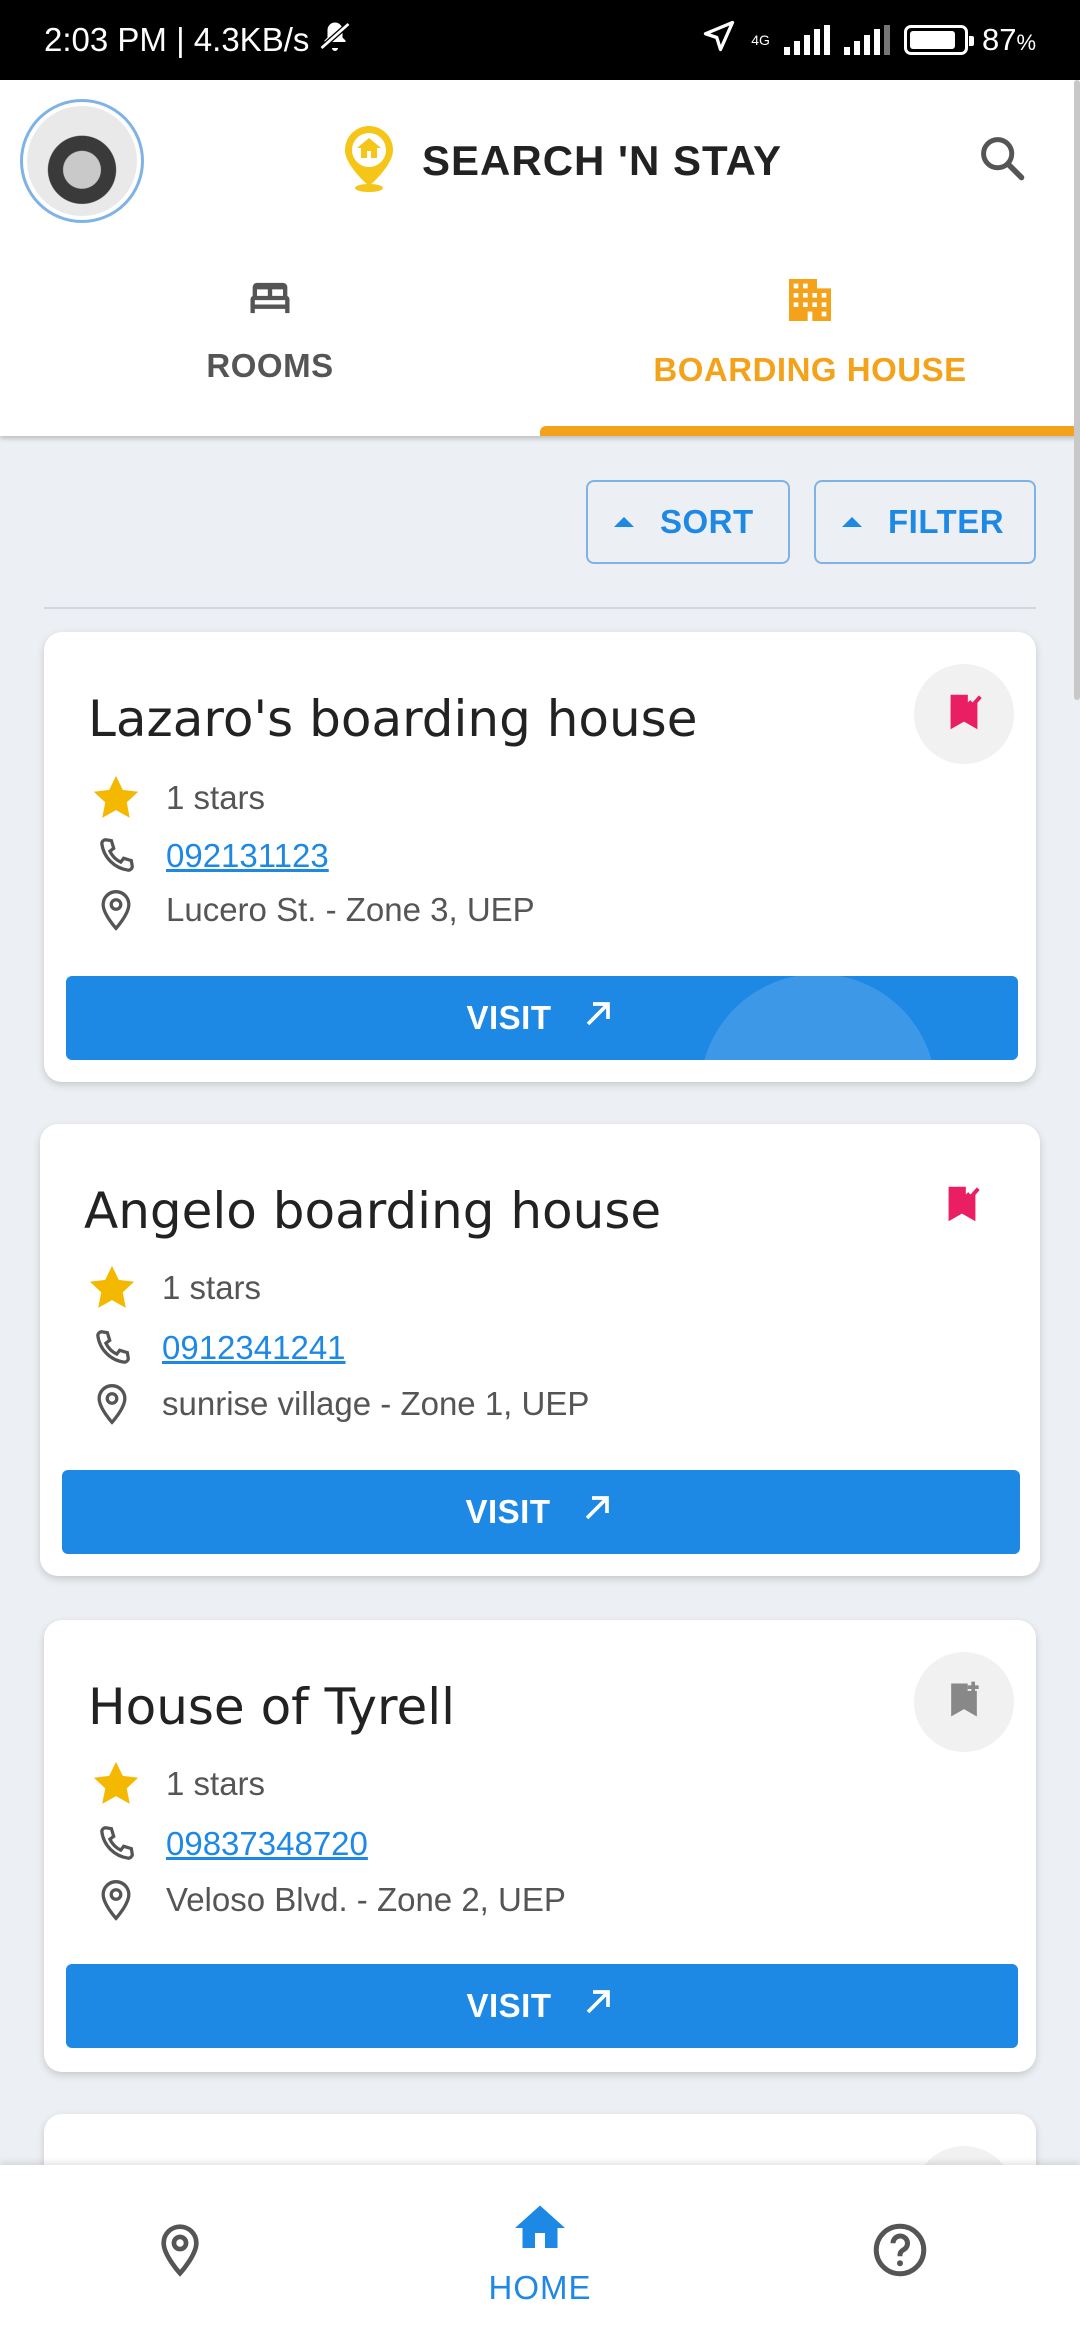 The width and height of the screenshot is (1080, 2340). What do you see at coordinates (177, 39) in the screenshot?
I see `status-time-speed: 2:03 PM | 4.3KB/s` at bounding box center [177, 39].